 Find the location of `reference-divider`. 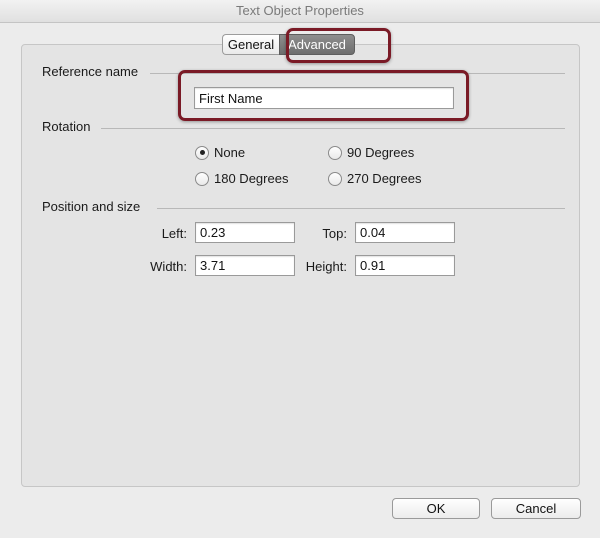

reference-divider is located at coordinates (357, 73).